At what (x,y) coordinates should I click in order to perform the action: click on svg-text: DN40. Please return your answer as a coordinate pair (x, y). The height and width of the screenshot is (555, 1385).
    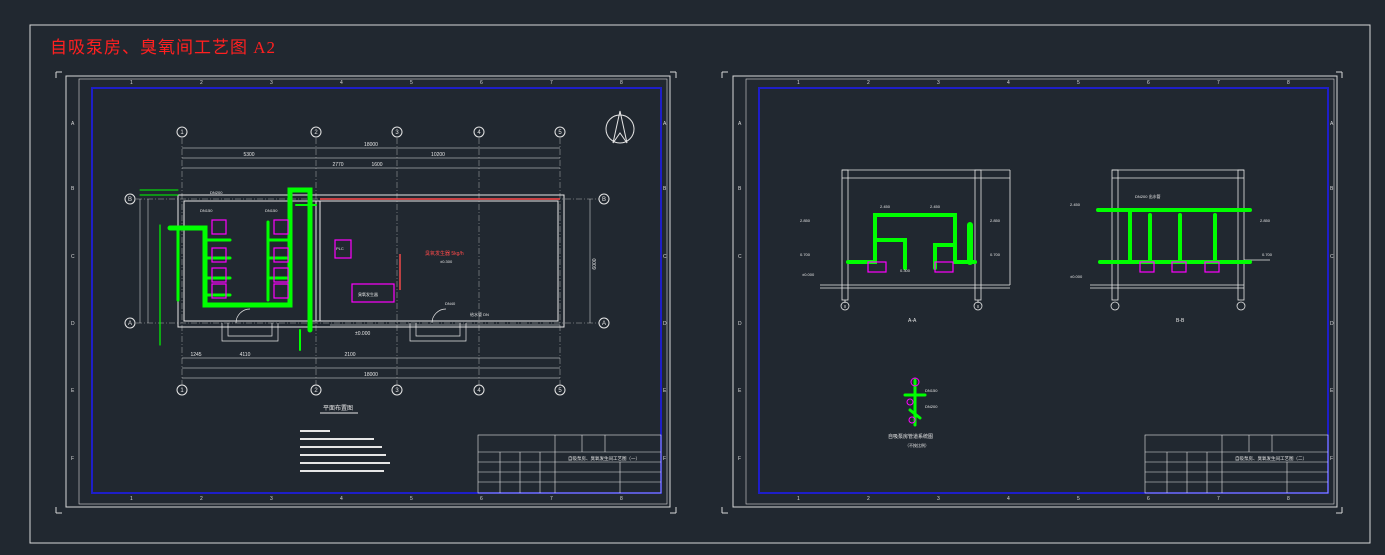
    Looking at the image, I should click on (450, 303).